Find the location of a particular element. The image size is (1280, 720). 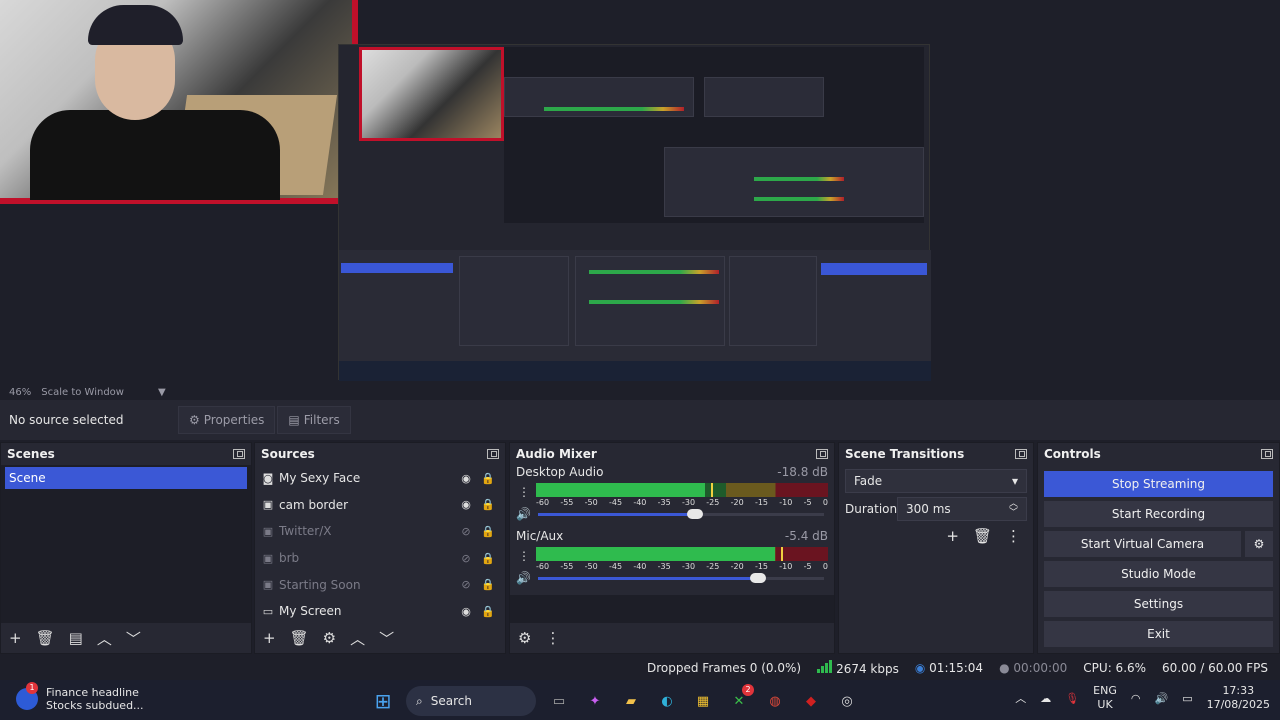

cloud-icon: ☁ is located at coordinates (1045, 698).